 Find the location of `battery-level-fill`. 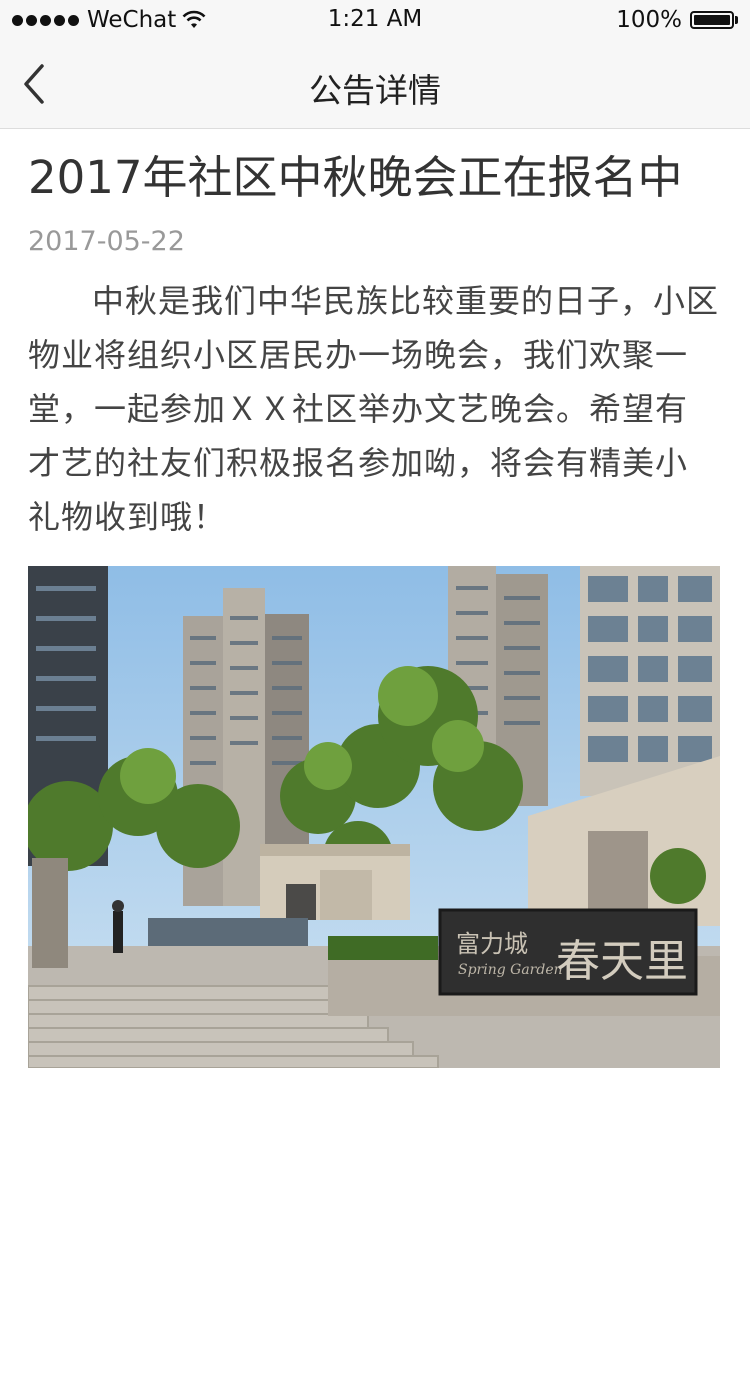

battery-level-fill is located at coordinates (712, 20).